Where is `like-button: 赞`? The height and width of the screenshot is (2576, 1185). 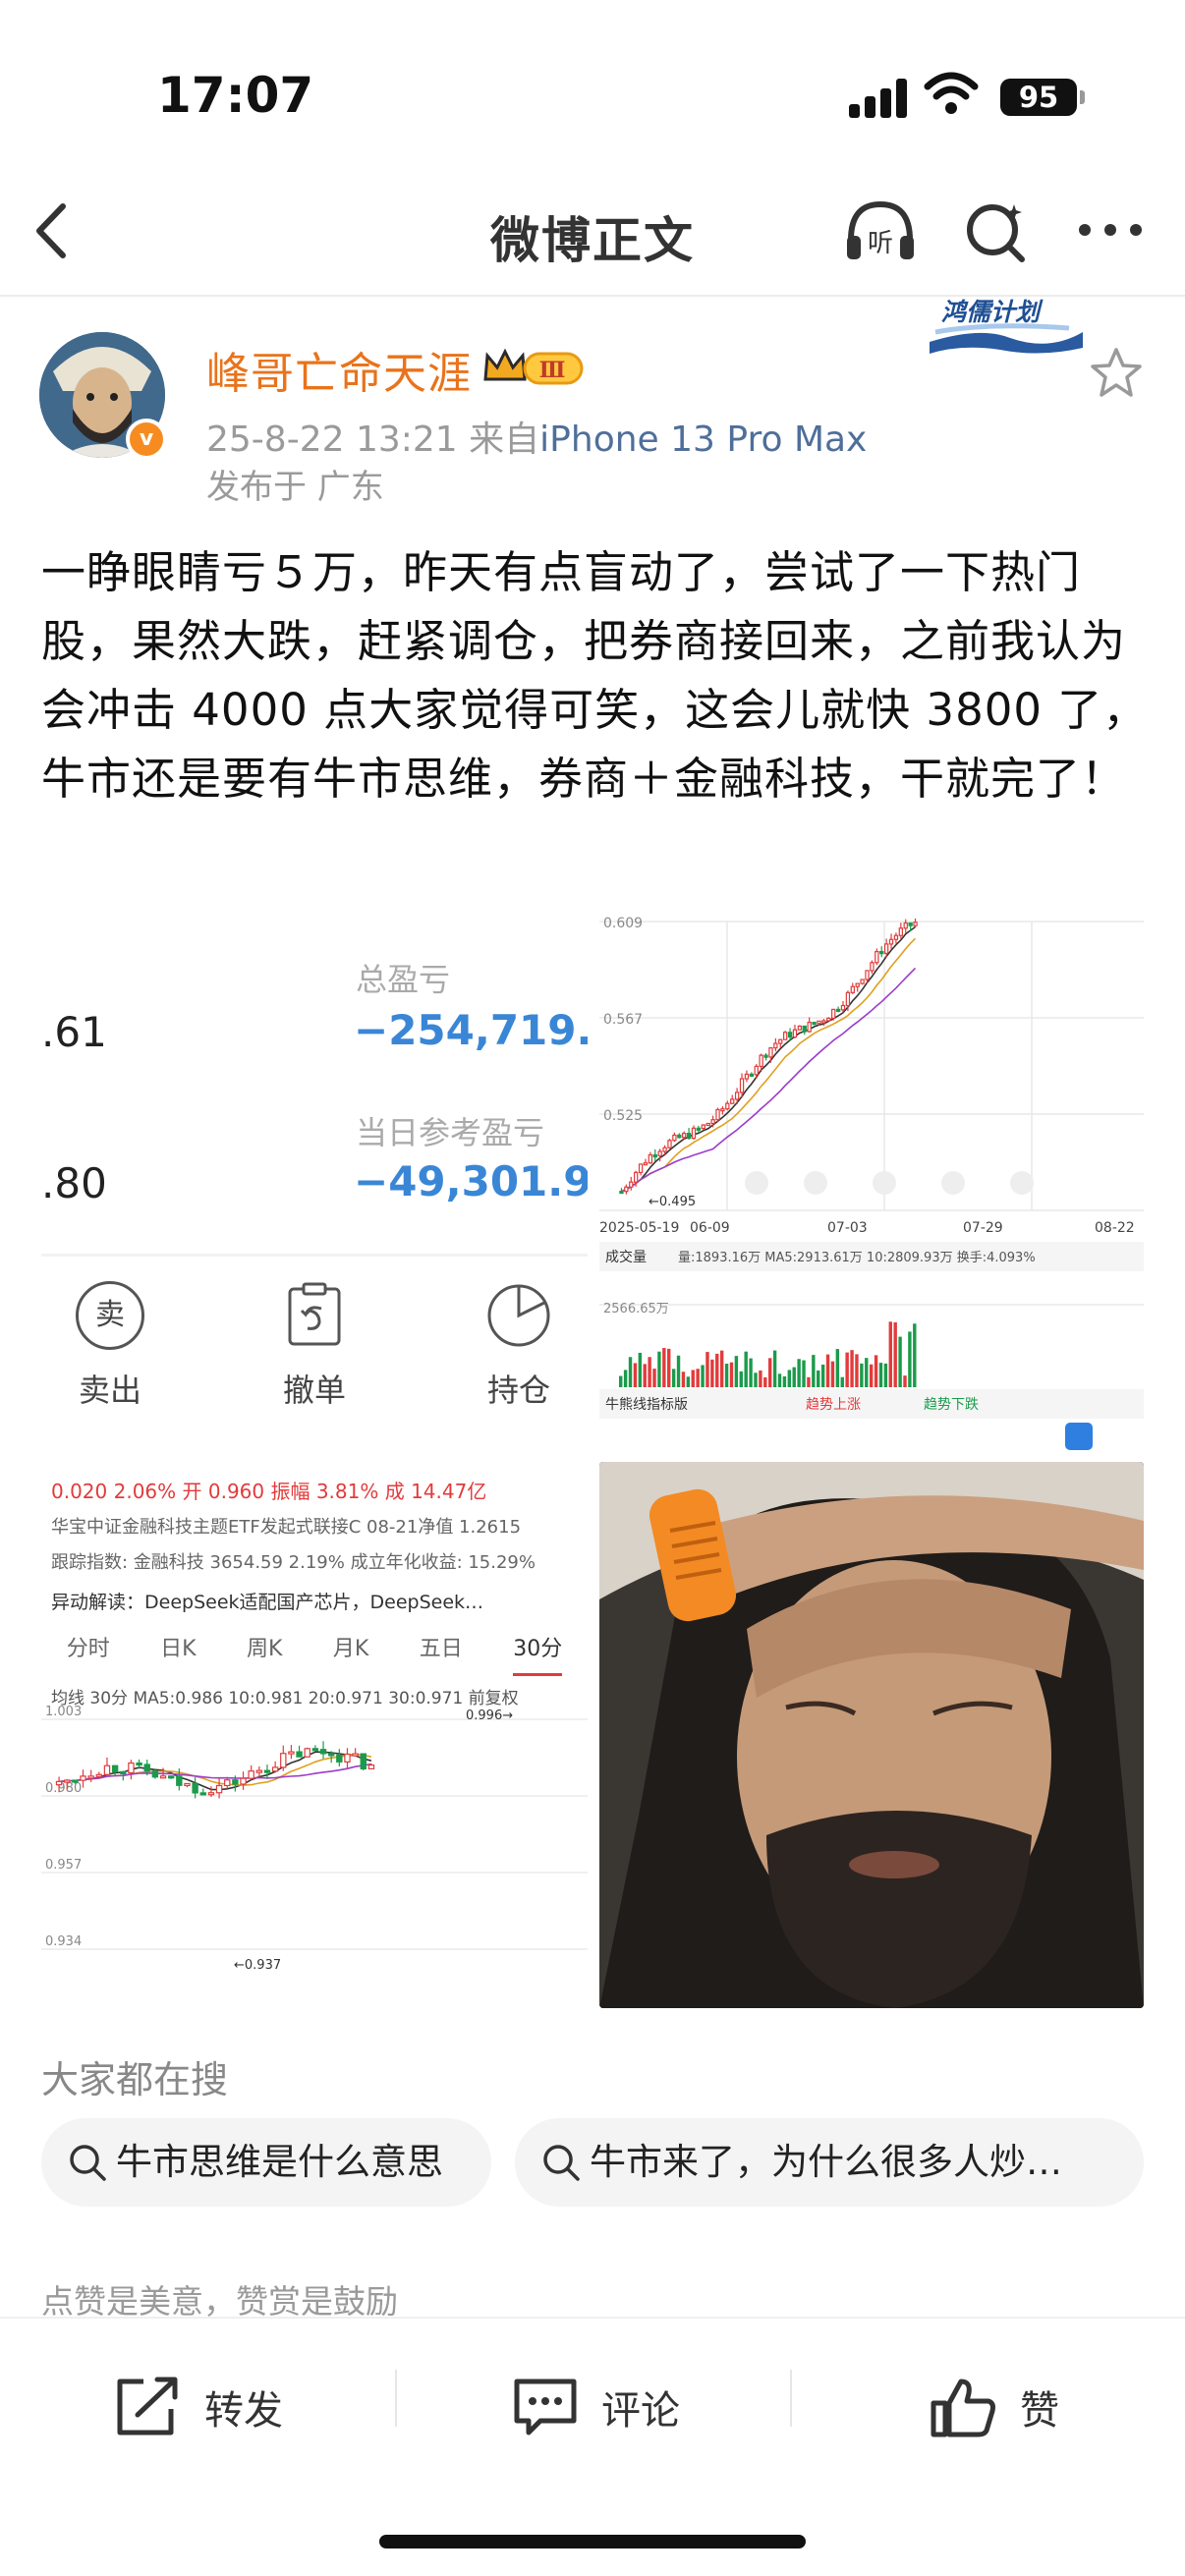
like-button: 赞 is located at coordinates (995, 2407).